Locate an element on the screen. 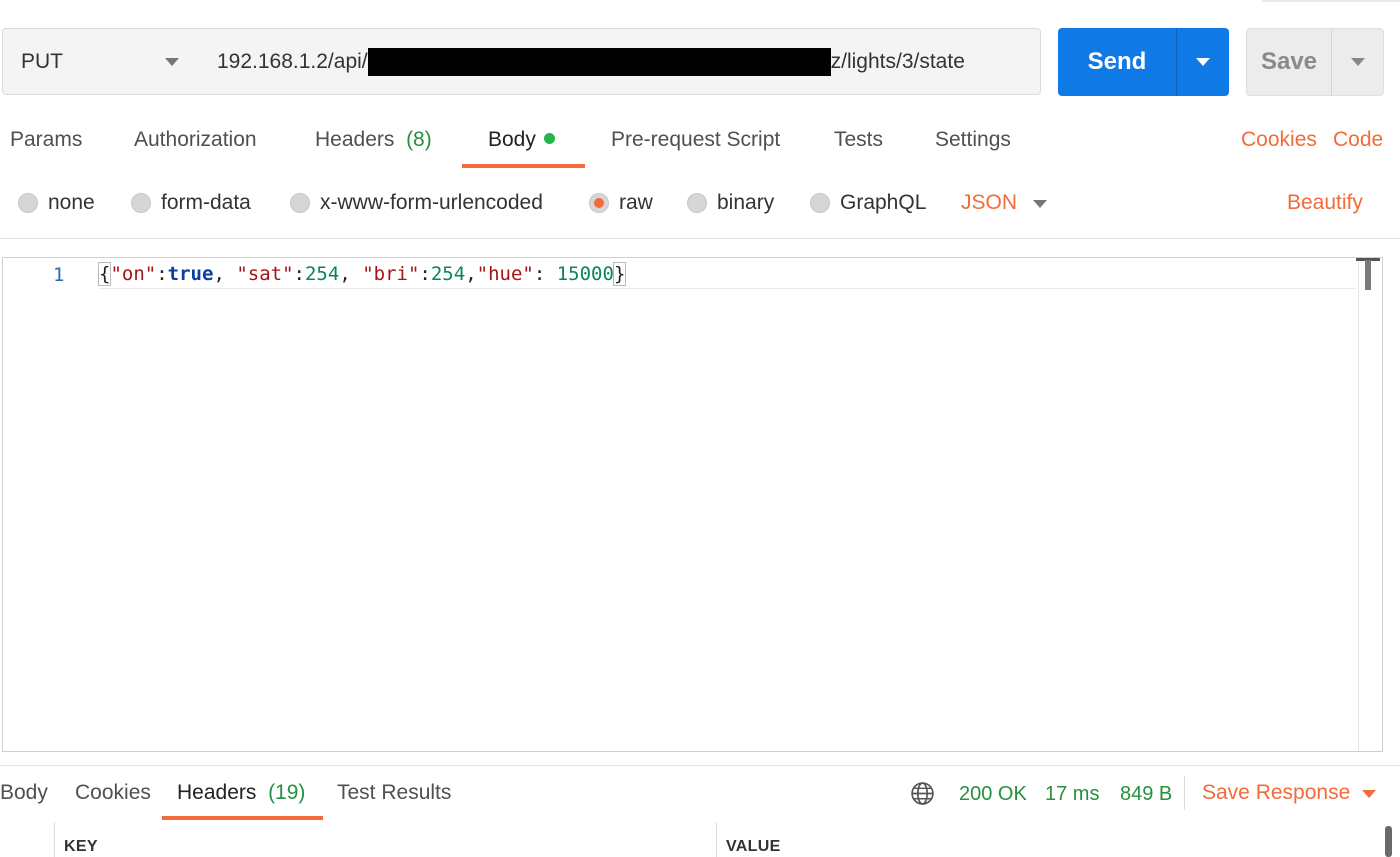 The image size is (1400, 857). code-token: "hue" is located at coordinates (505, 274).